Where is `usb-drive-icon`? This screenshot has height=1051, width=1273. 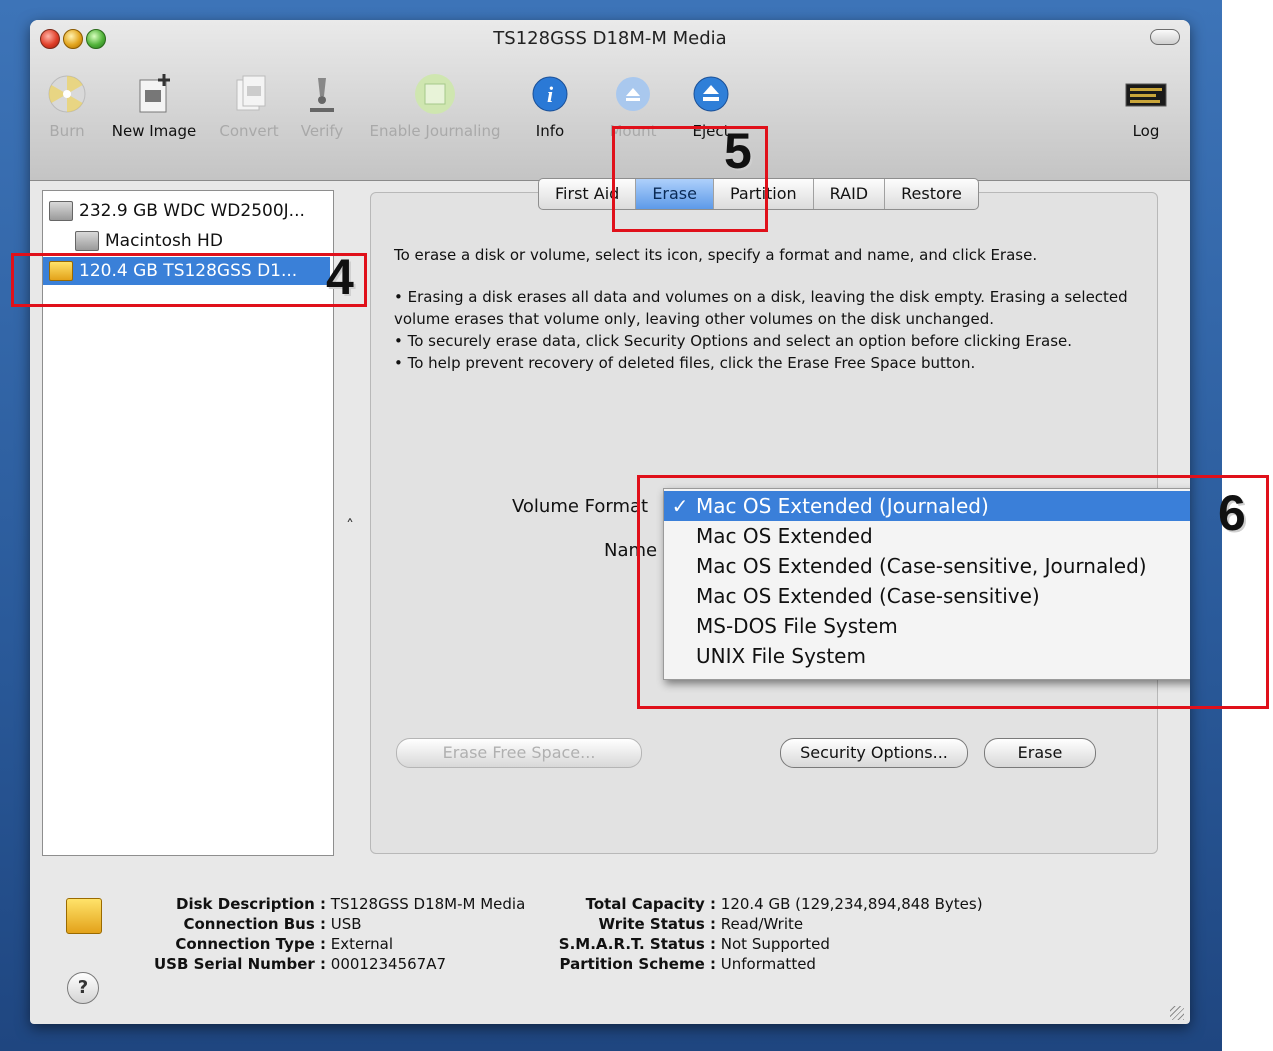
usb-drive-icon is located at coordinates (84, 916).